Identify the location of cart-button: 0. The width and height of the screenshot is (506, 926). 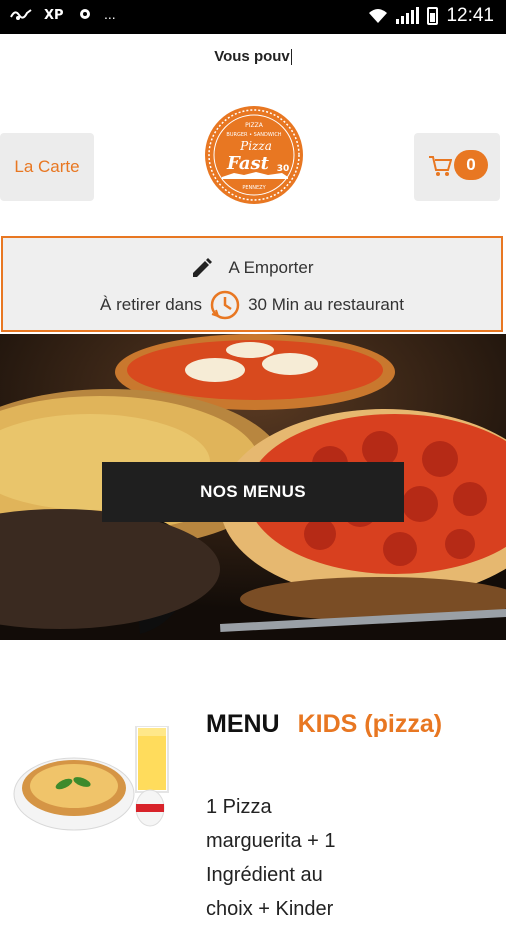
(457, 167).